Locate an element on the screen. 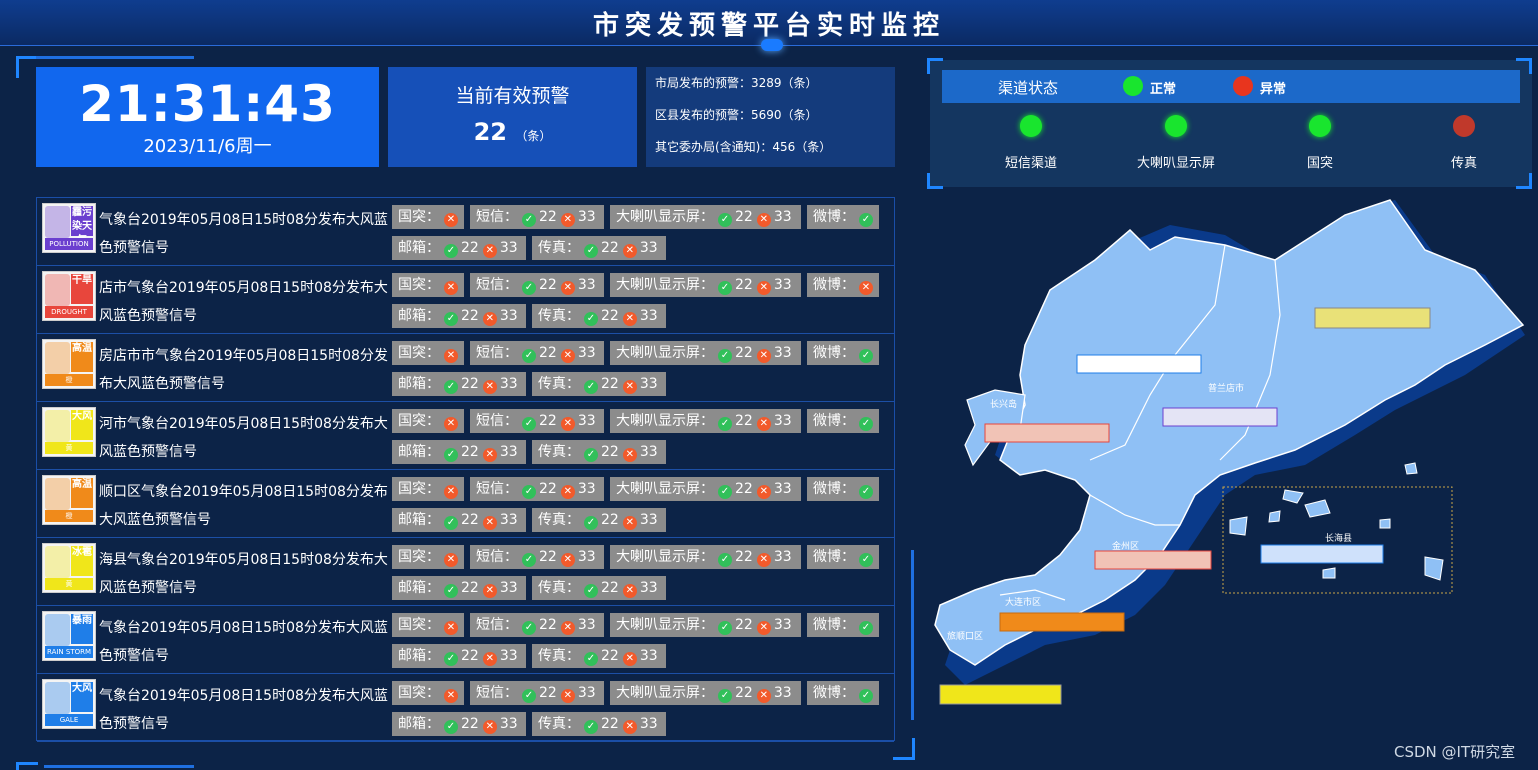 This screenshot has width=1538, height=770. header-indicator is located at coordinates (772, 45).